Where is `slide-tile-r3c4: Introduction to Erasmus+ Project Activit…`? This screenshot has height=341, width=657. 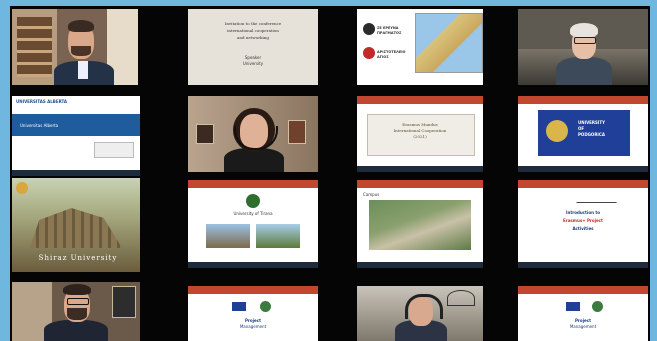 slide-tile-r3c4: Introduction to Erasmus+ Project Activit… is located at coordinates (583, 224).